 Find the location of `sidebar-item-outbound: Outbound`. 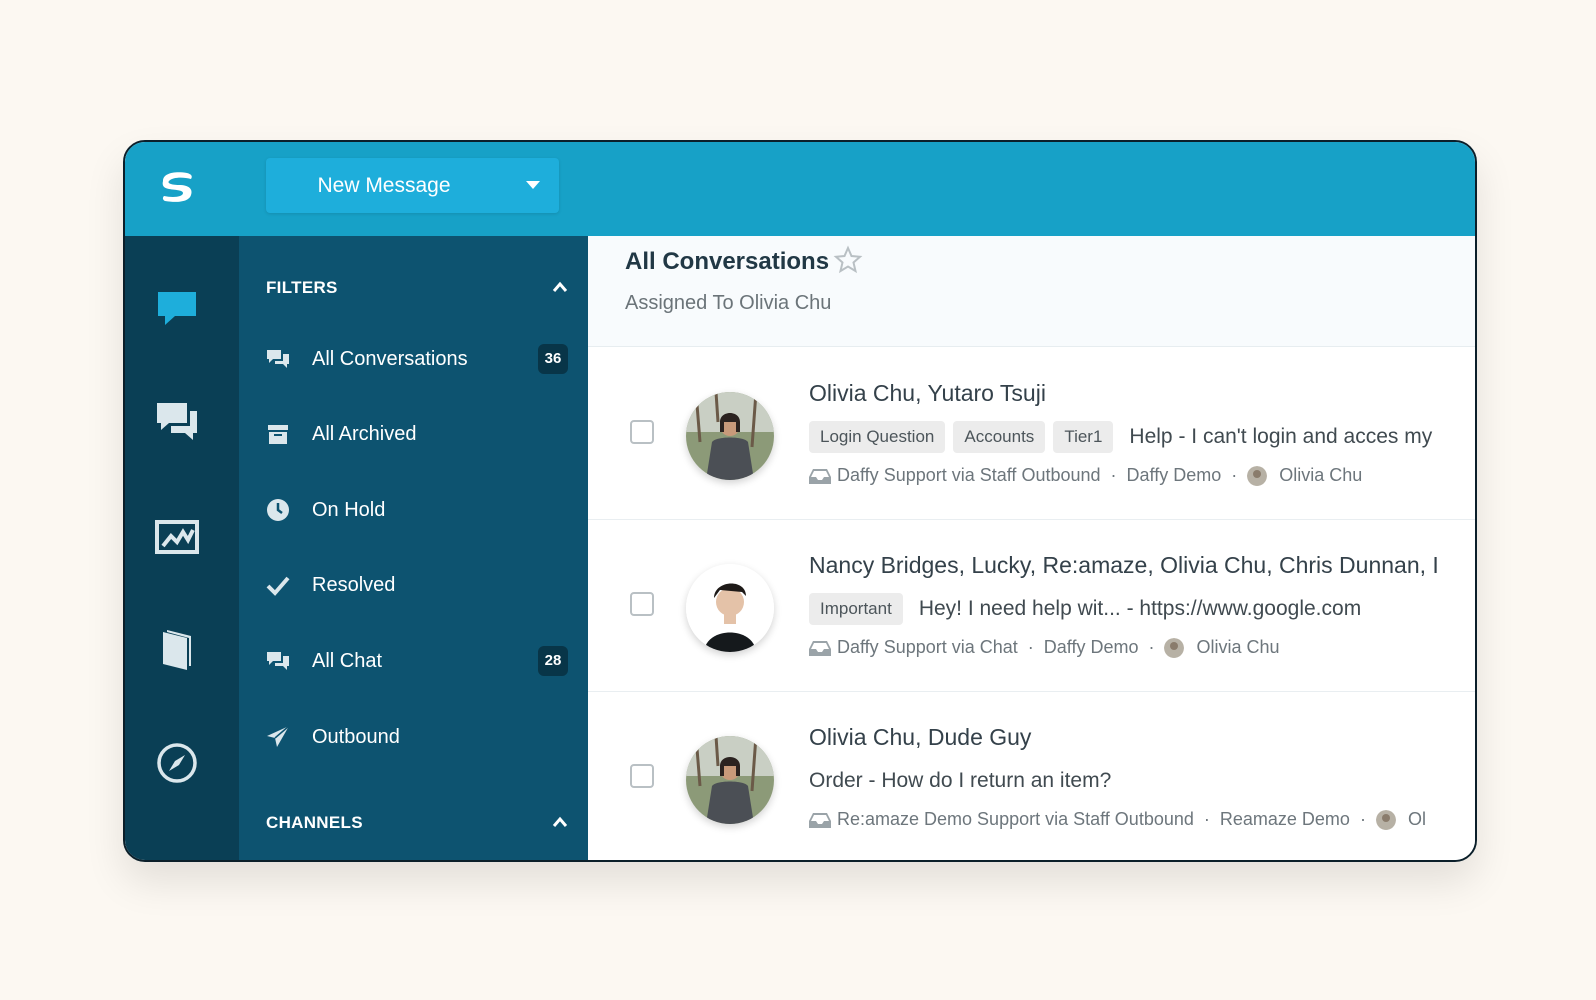

sidebar-item-outbound: Outbound is located at coordinates (413, 737).